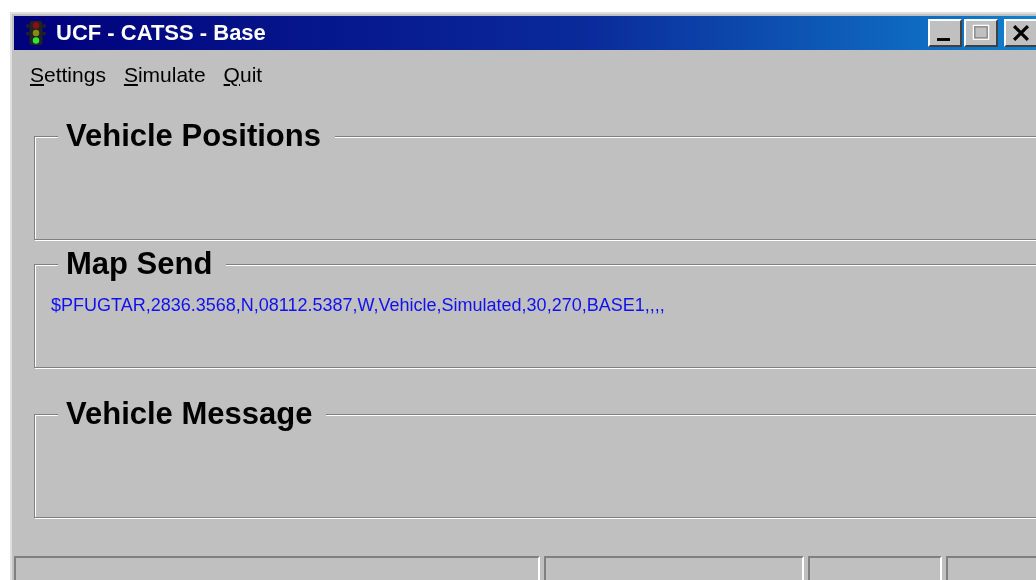 The width and height of the screenshot is (1036, 580). What do you see at coordinates (943, 39) in the screenshot?
I see `minimize-icon` at bounding box center [943, 39].